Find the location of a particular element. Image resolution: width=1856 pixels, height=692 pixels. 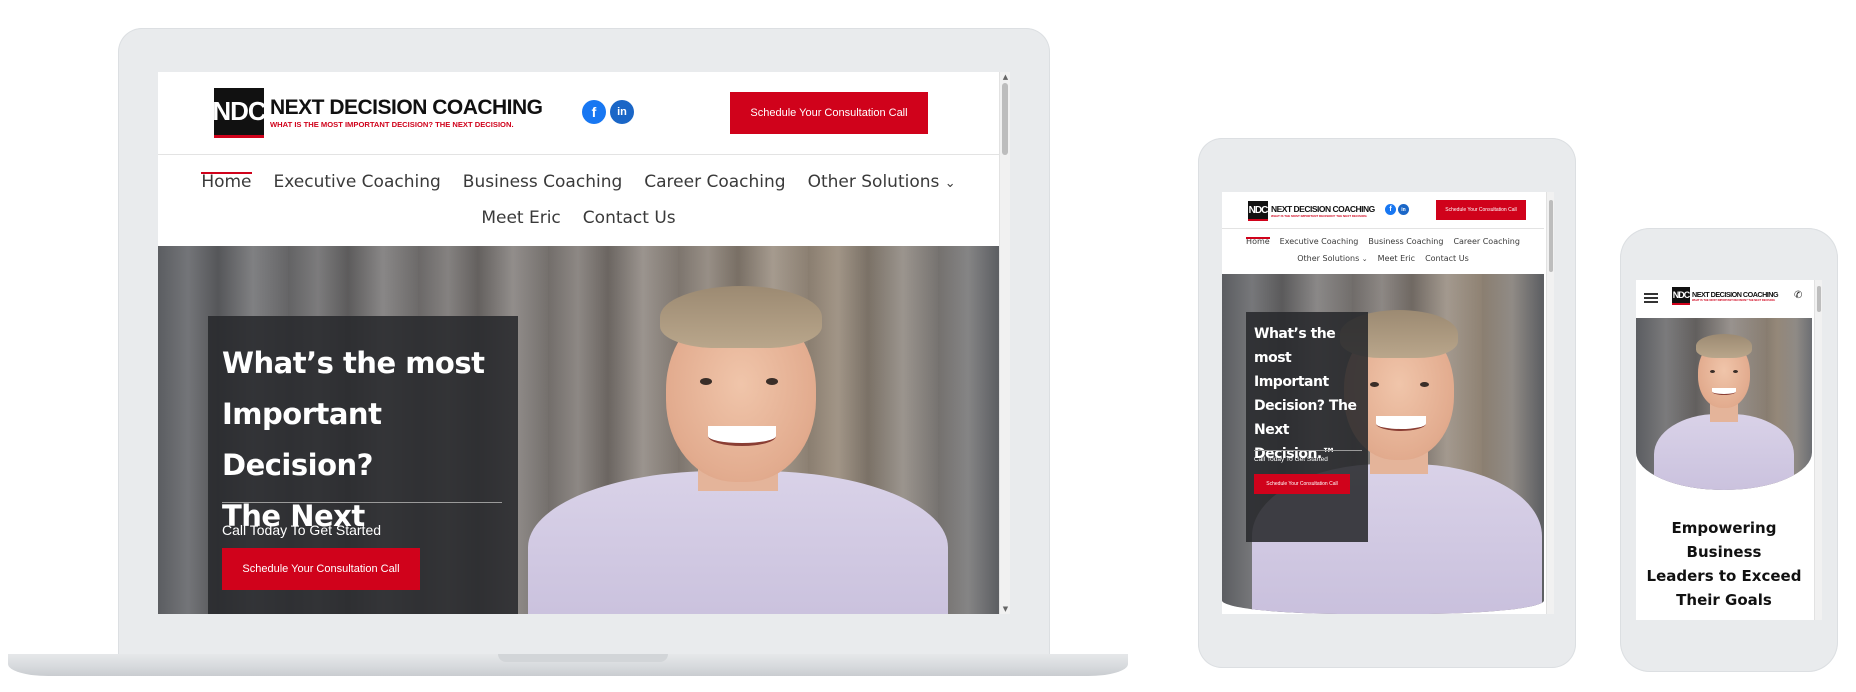

hamburger-menu-icon is located at coordinates (1651, 298).